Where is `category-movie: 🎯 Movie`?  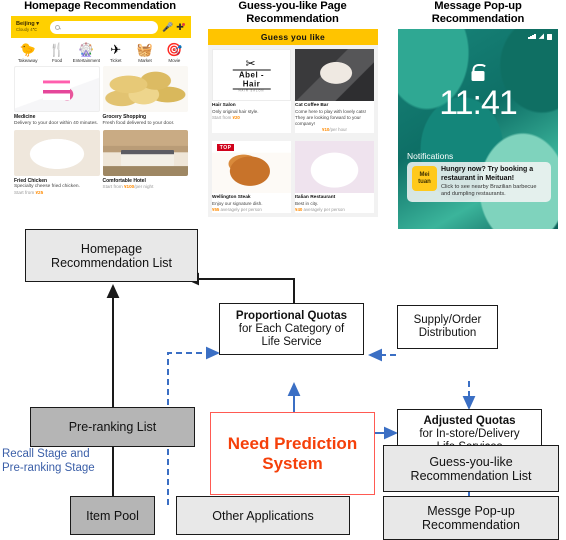
category-movie: 🎯 Movie is located at coordinates (174, 52).